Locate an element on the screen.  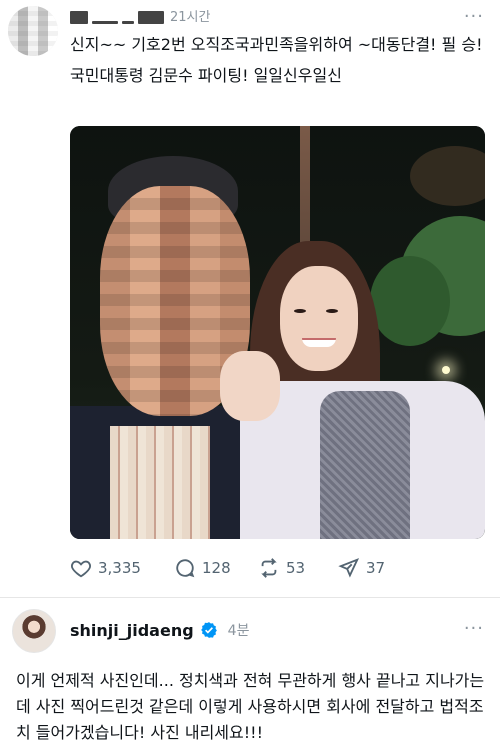
reply-header: shinji_jidaeng 4분 is located at coordinates (159, 630).